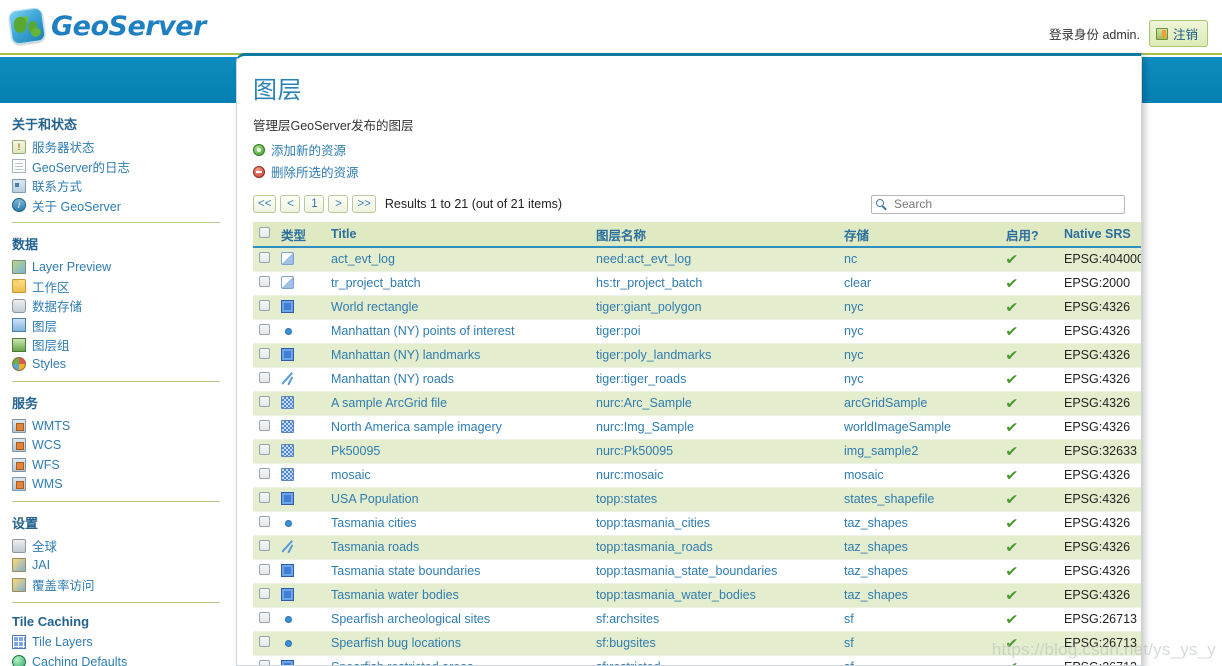 This screenshot has width=1222, height=666. I want to click on row-title-link: act_evt_log, so click(457, 259).